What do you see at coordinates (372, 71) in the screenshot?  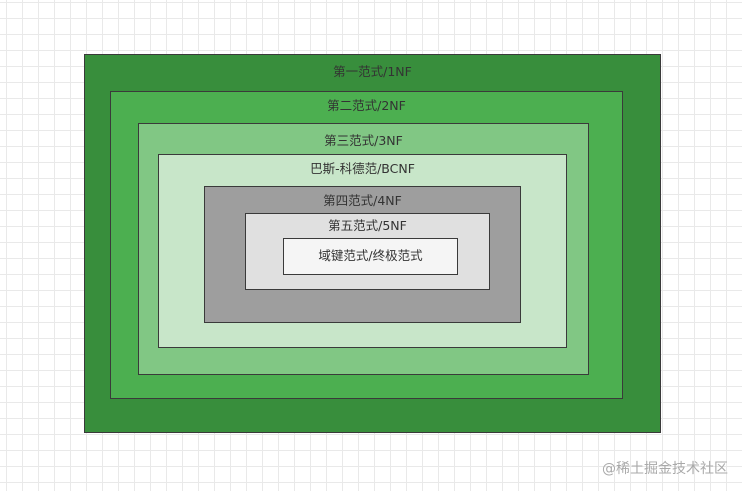 I see `level-1nf-label: 第一范式/1NF` at bounding box center [372, 71].